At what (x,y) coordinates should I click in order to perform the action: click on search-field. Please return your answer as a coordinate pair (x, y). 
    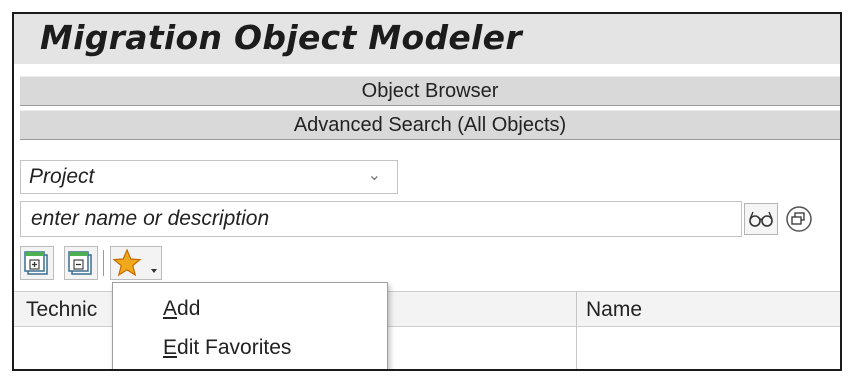
    Looking at the image, I should click on (381, 219).